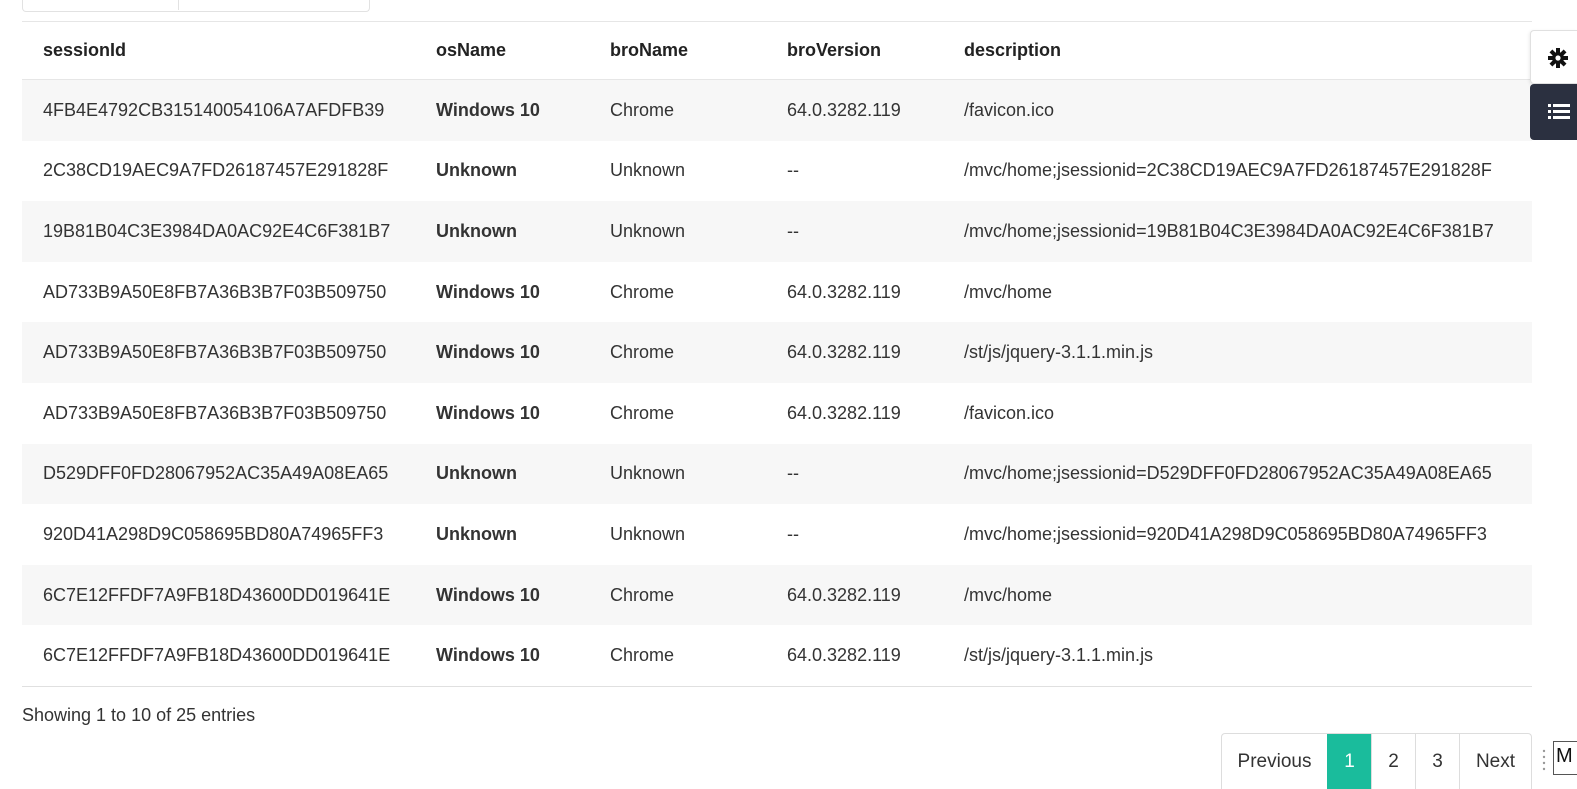 The height and width of the screenshot is (789, 1577). Describe the element at coordinates (1553, 112) in the screenshot. I see `list-tool-button` at that location.